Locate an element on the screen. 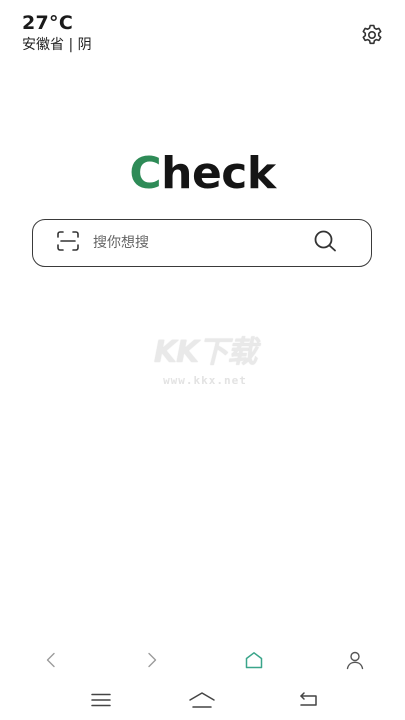  scan-icon is located at coordinates (68, 243).